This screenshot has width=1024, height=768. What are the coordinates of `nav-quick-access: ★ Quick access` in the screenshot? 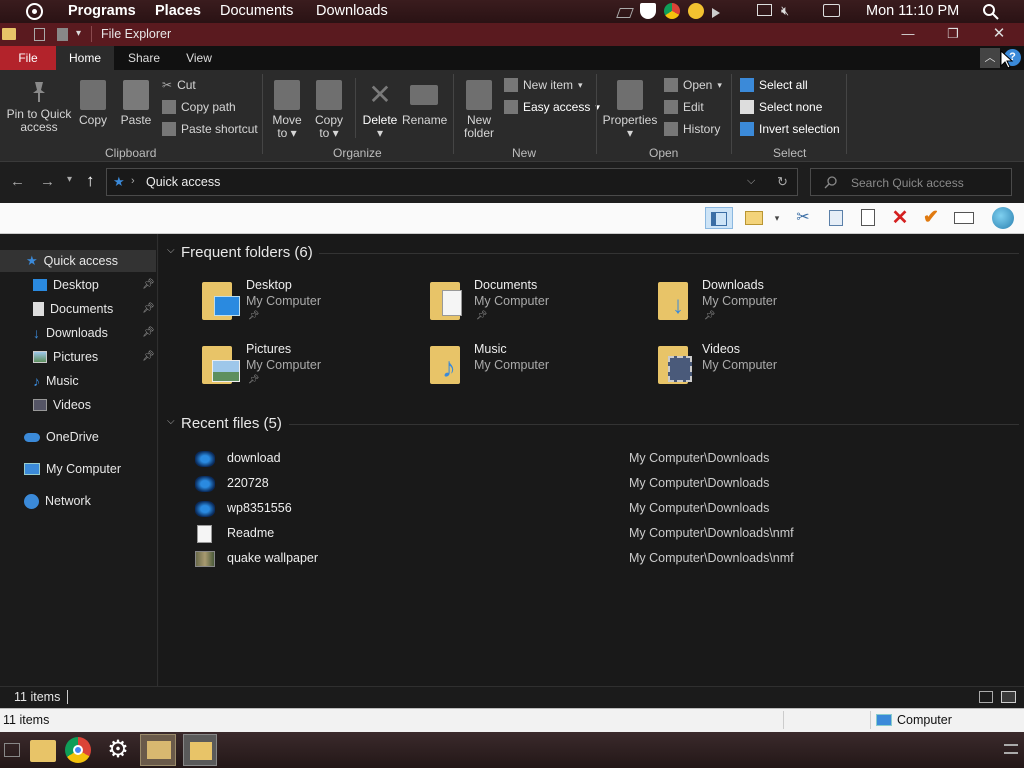 It's located at (72, 261).